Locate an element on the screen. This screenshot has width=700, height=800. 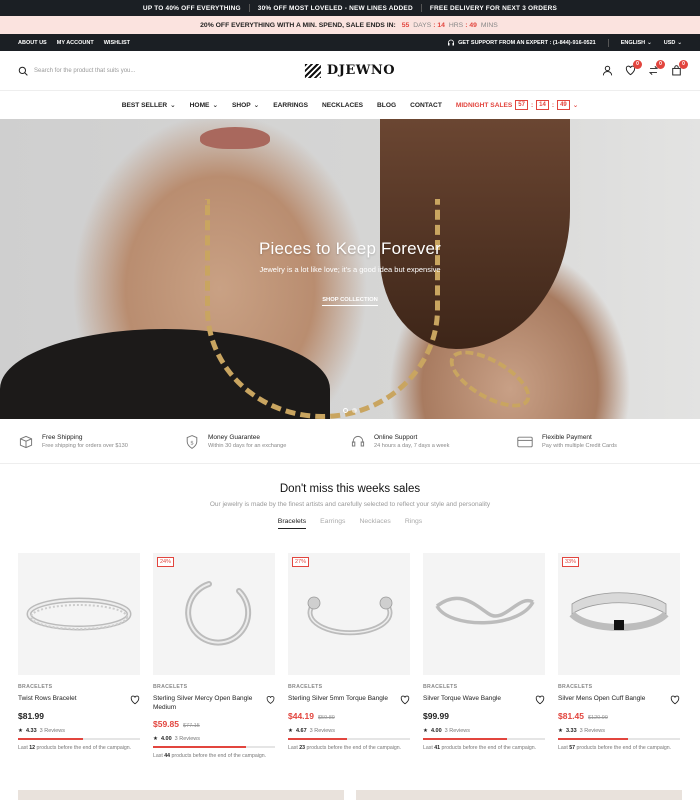
timer-box: 49 is located at coordinates (563, 105).